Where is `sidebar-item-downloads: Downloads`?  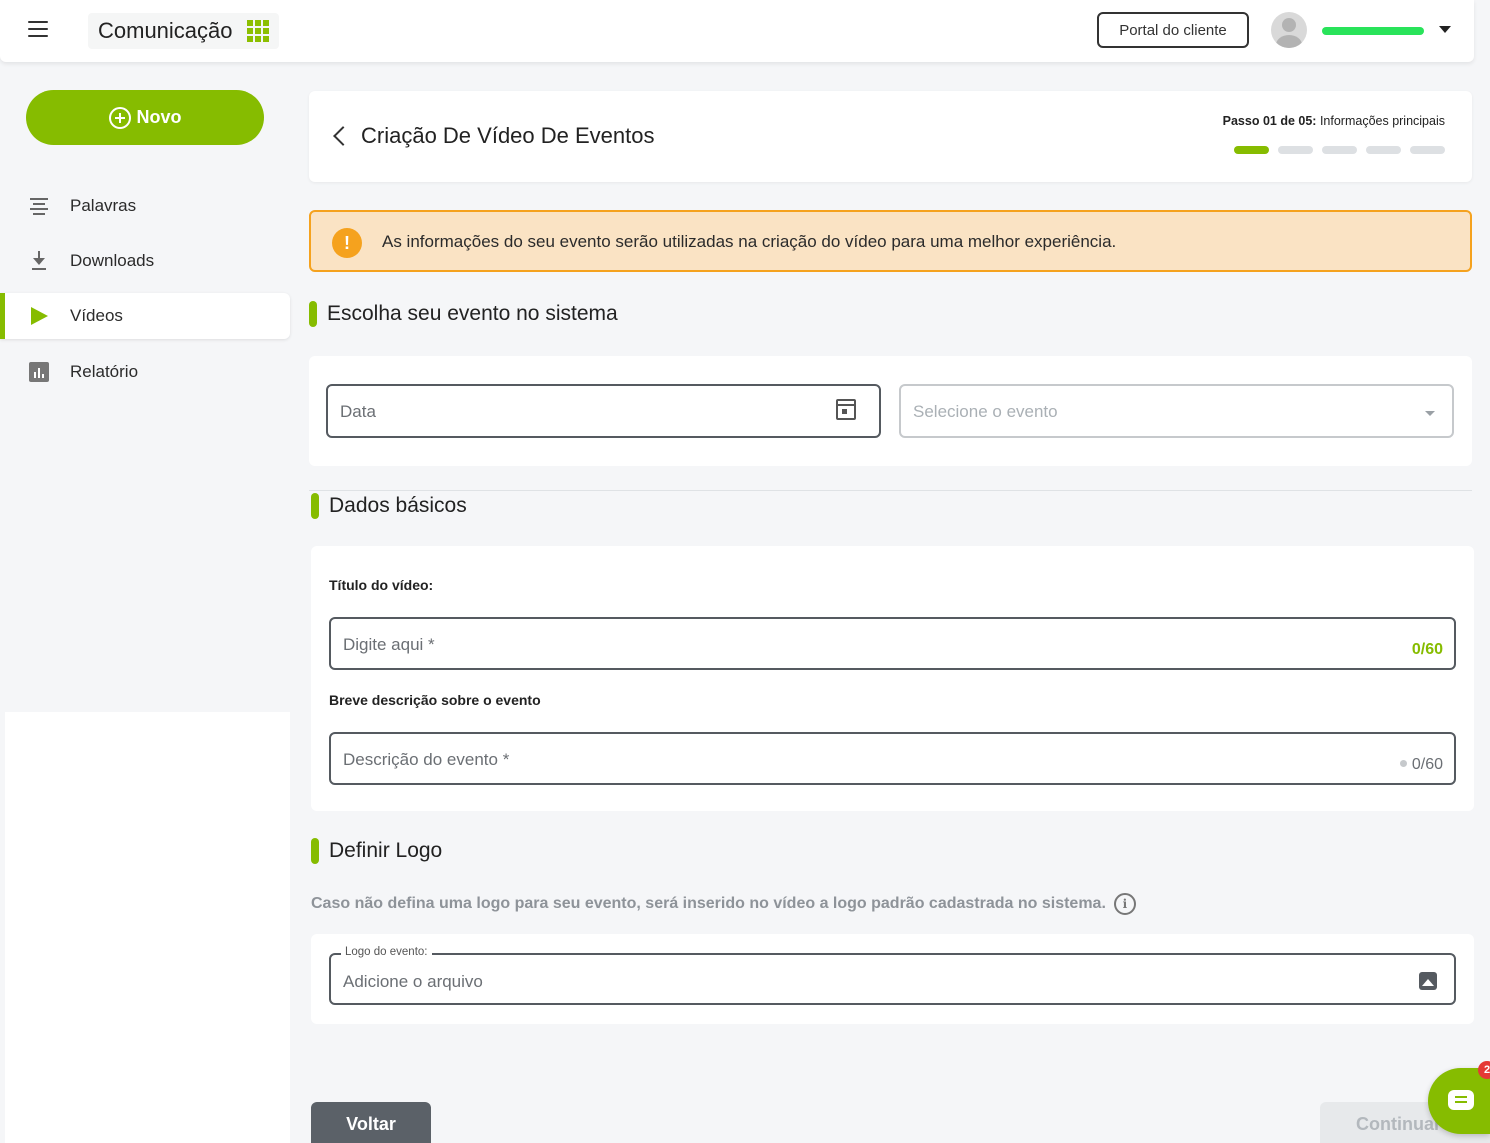 sidebar-item-downloads: Downloads is located at coordinates (145, 261).